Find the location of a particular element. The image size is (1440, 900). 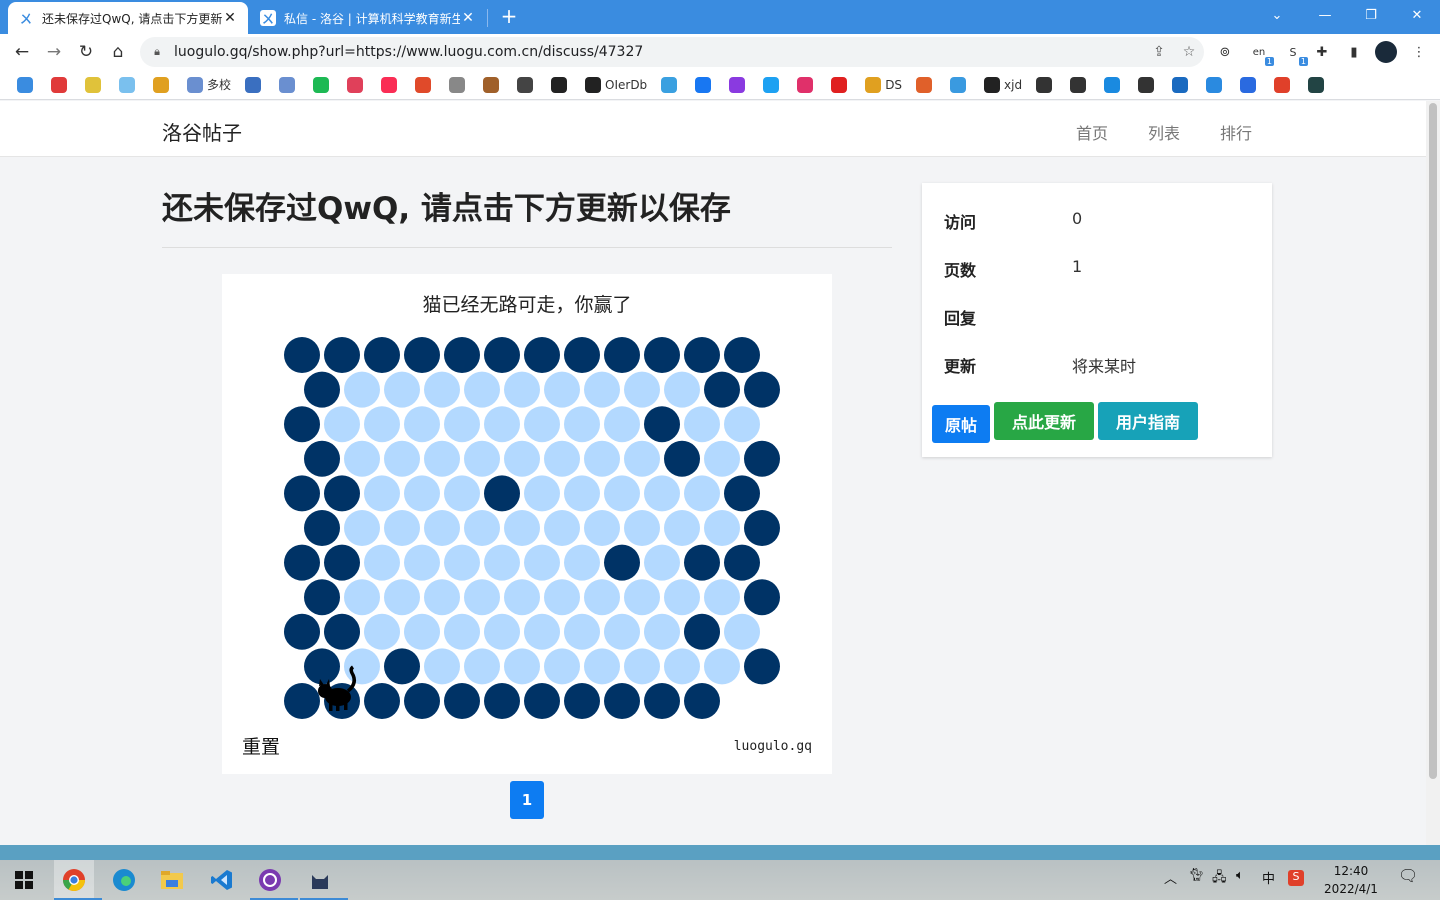

tab-search-icon: ⌄ is located at coordinates (1277, 15).